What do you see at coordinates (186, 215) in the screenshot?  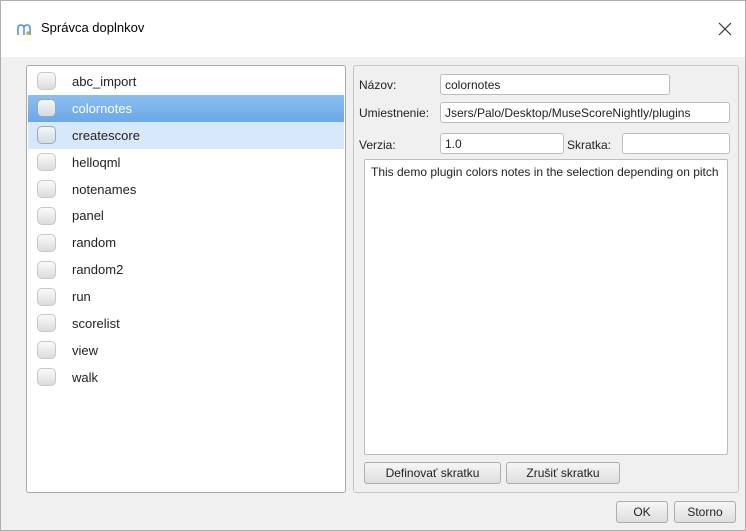 I see `plugin-list-item: panel` at bounding box center [186, 215].